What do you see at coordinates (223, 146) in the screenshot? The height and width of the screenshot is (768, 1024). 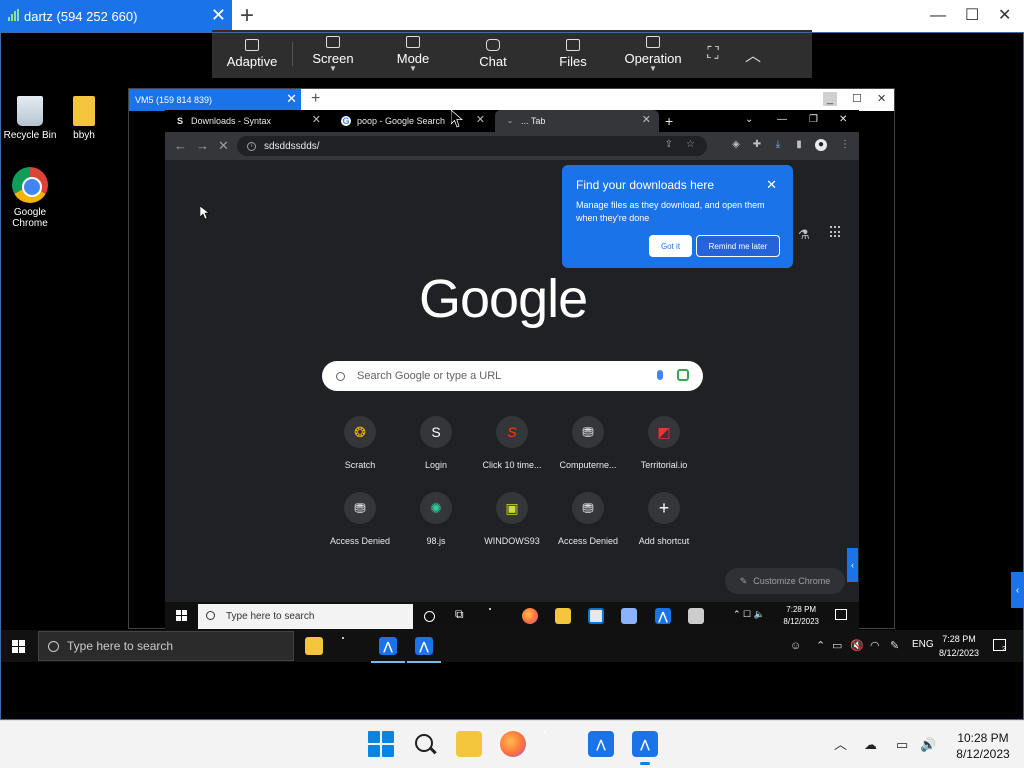 I see `stop-icon: ✕` at bounding box center [223, 146].